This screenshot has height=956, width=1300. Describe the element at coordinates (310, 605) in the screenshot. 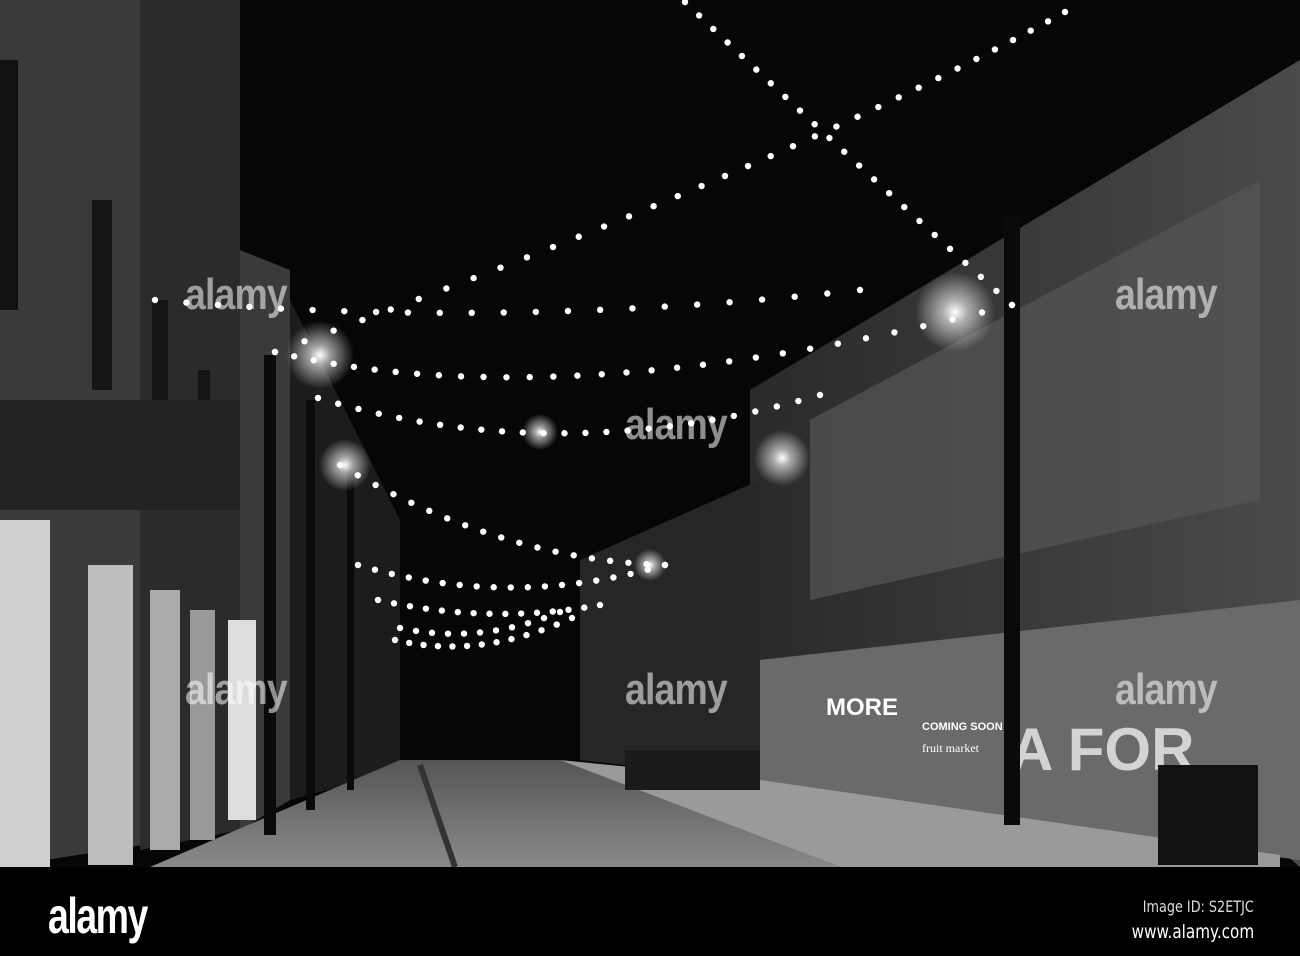

I see `lamp-post` at that location.